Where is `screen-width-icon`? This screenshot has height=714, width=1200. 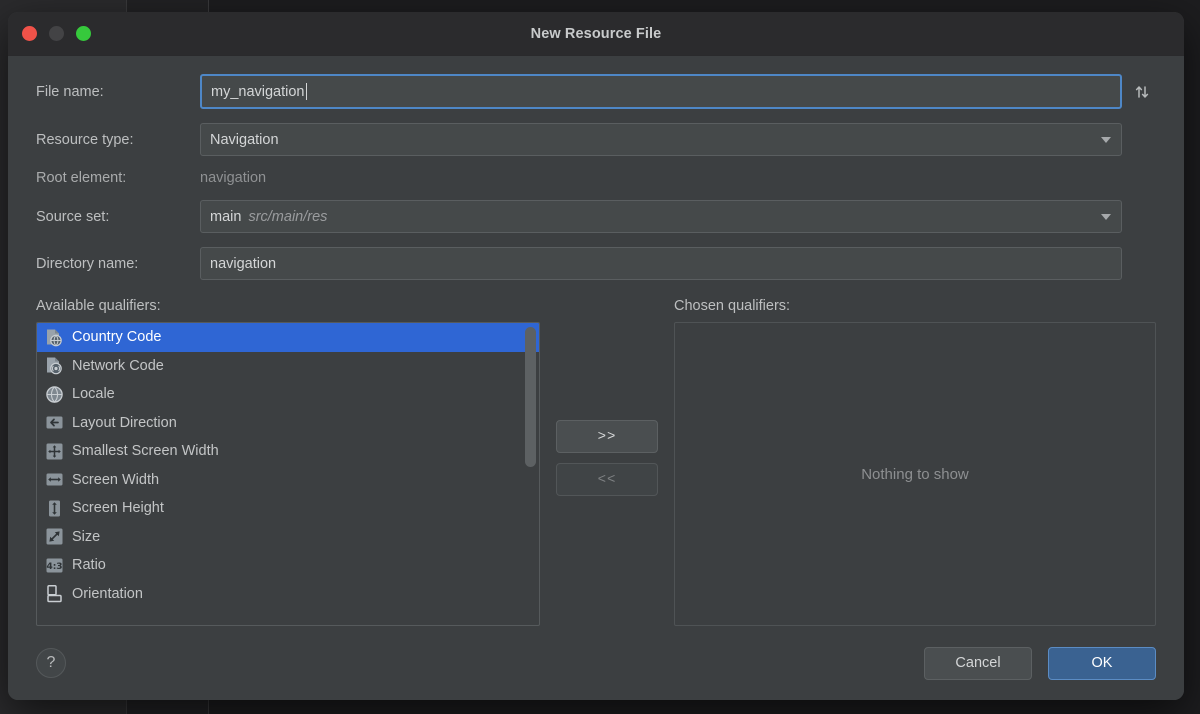
screen-width-icon is located at coordinates (54, 479).